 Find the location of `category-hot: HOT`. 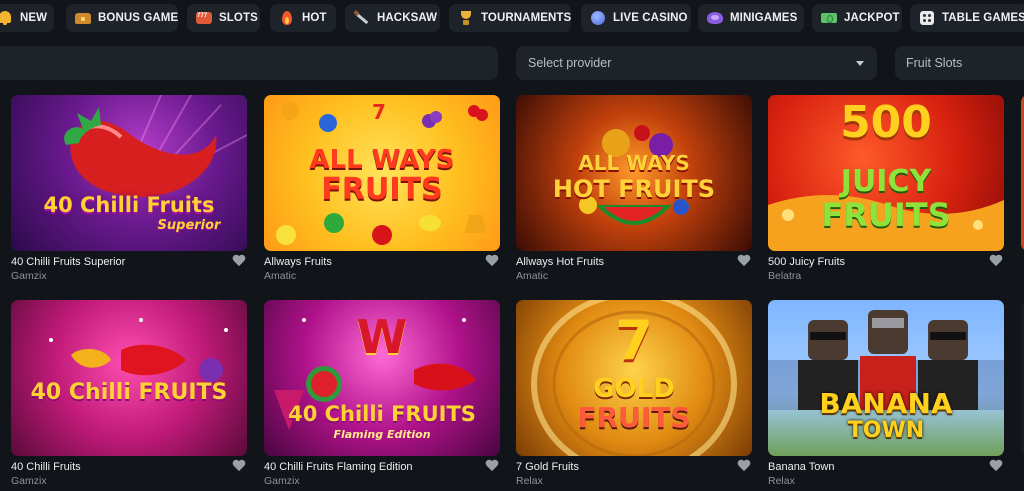

category-hot: HOT is located at coordinates (303, 18).